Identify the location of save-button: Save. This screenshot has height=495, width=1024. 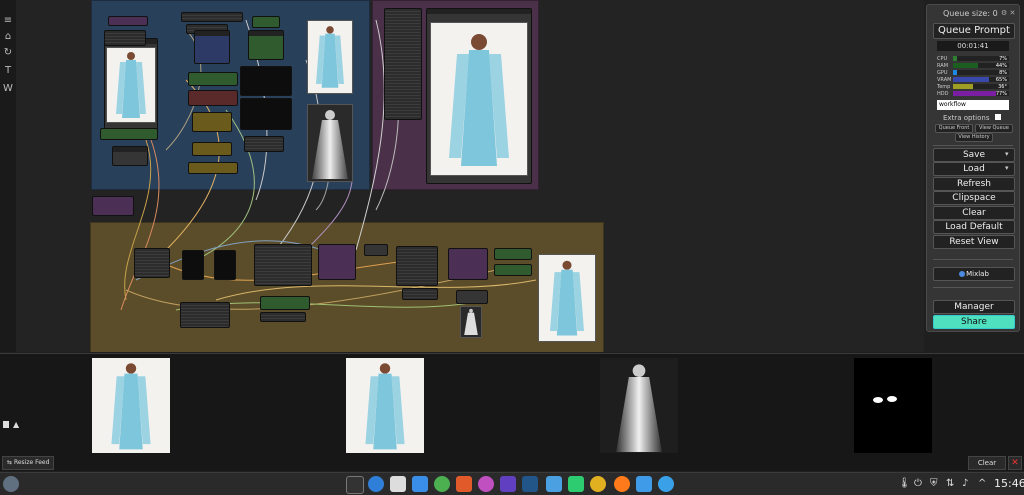
(974, 155).